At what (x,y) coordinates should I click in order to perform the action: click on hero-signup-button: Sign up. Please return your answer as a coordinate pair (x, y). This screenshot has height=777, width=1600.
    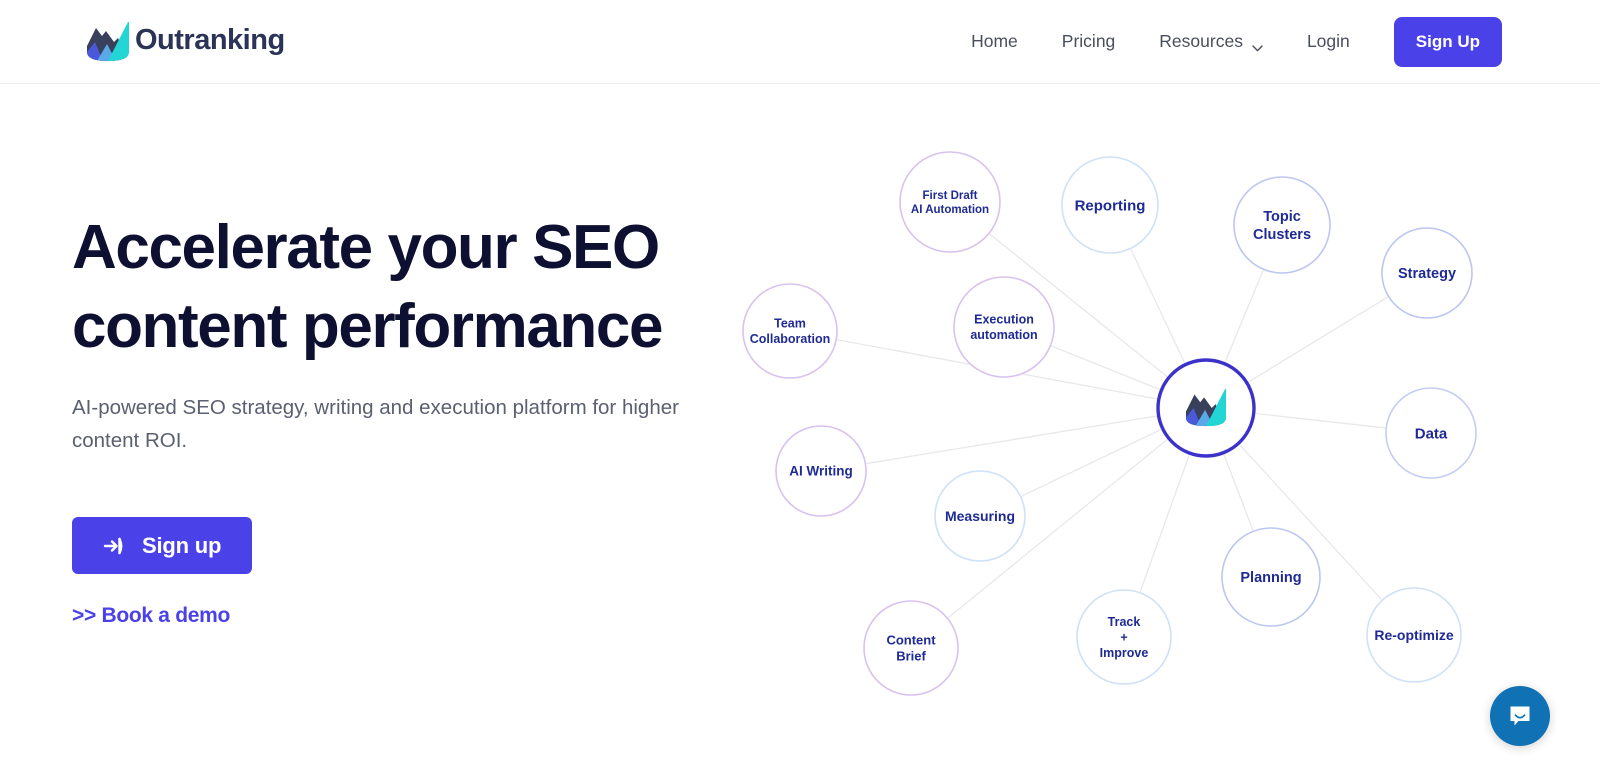
    Looking at the image, I should click on (162, 546).